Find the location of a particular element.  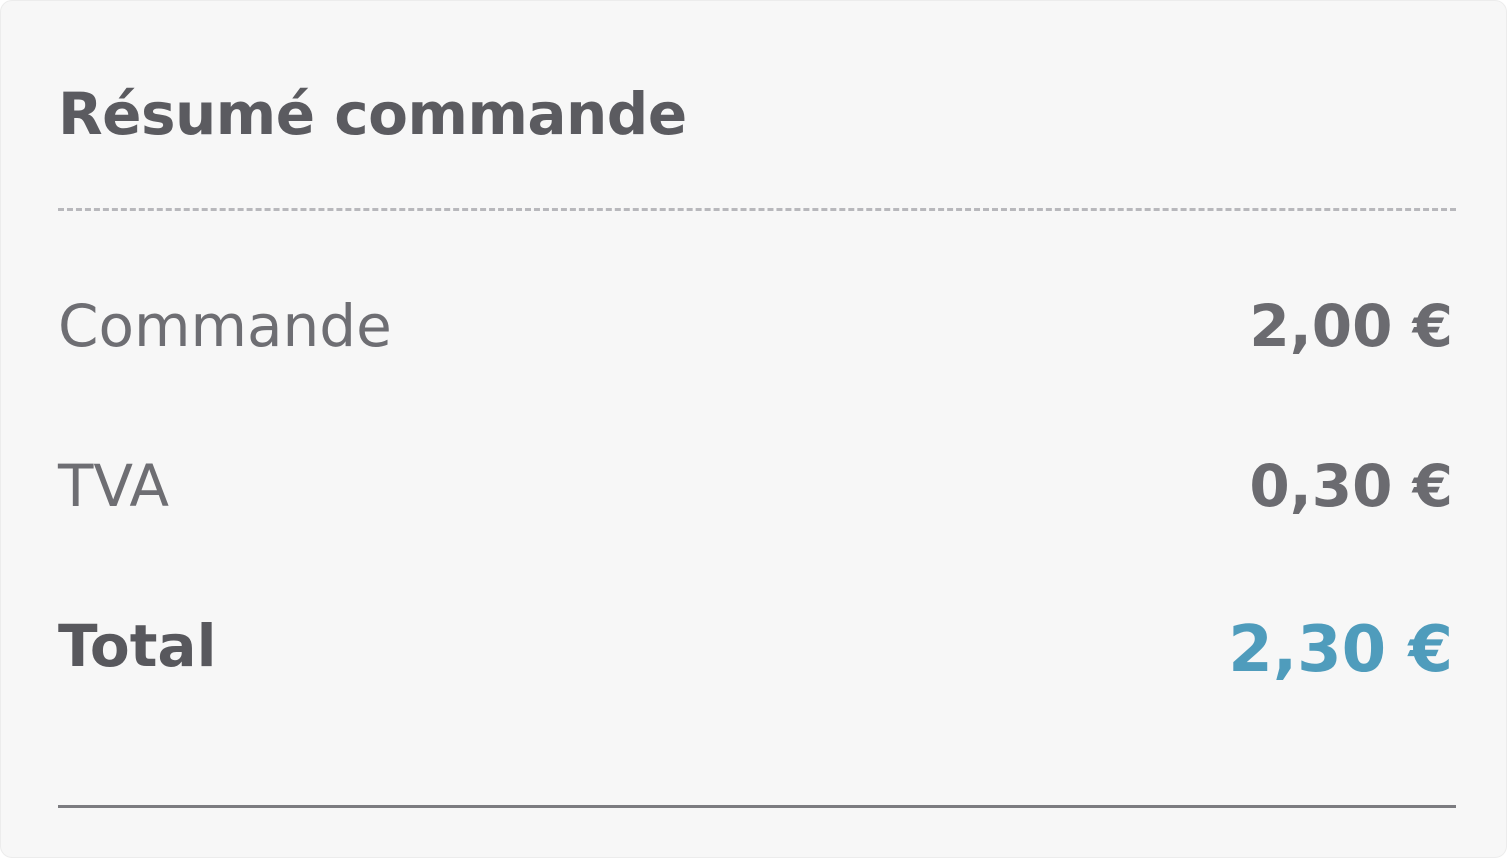

order-summary-title: Résumé commande is located at coordinates (372, 114).